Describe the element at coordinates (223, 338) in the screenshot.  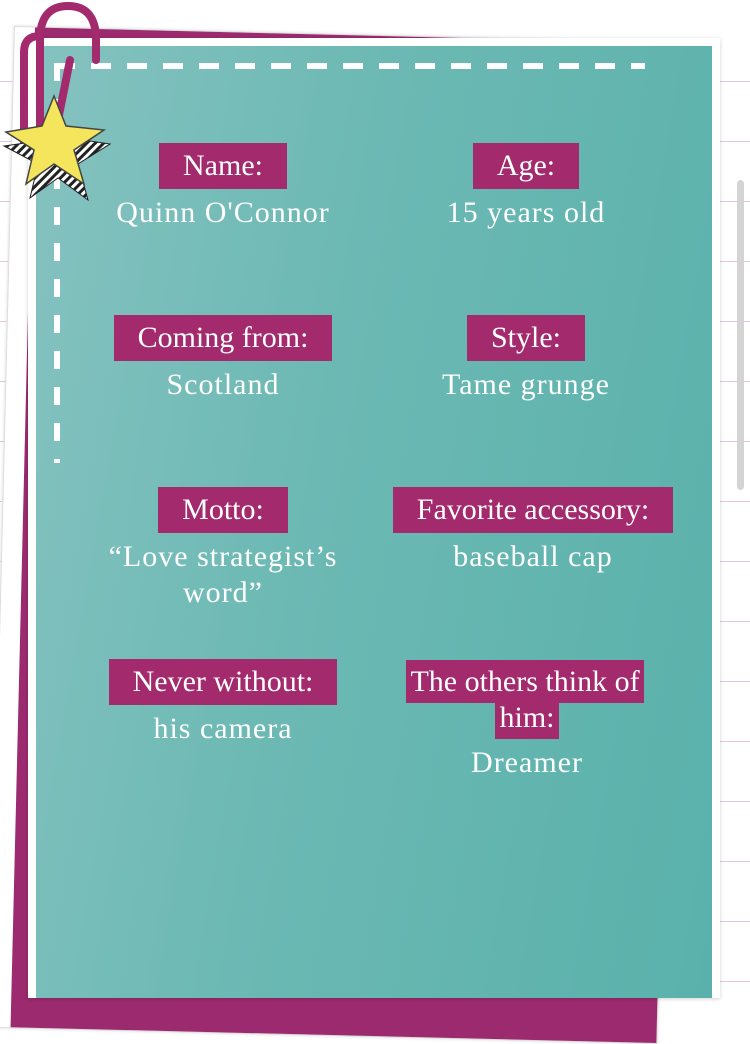
I see `coming-from-label: Coming from:` at that location.